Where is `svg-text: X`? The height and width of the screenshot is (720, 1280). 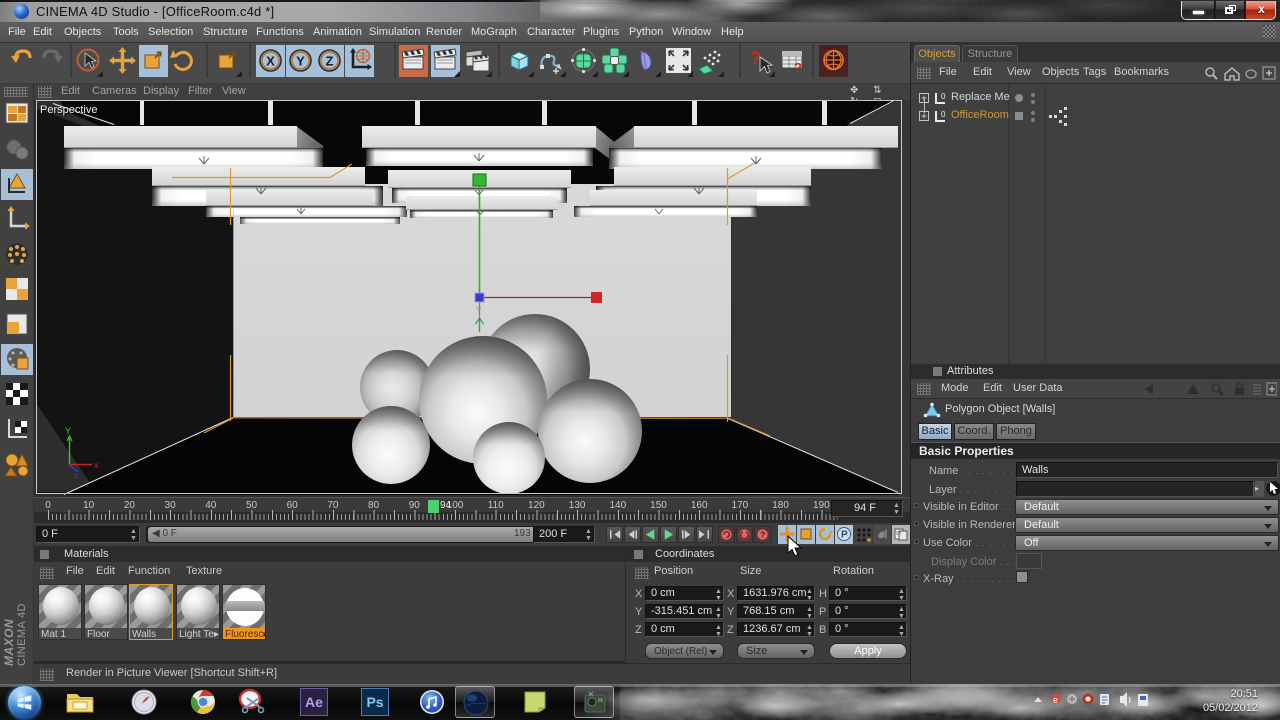
svg-text: X is located at coordinates (270, 61).